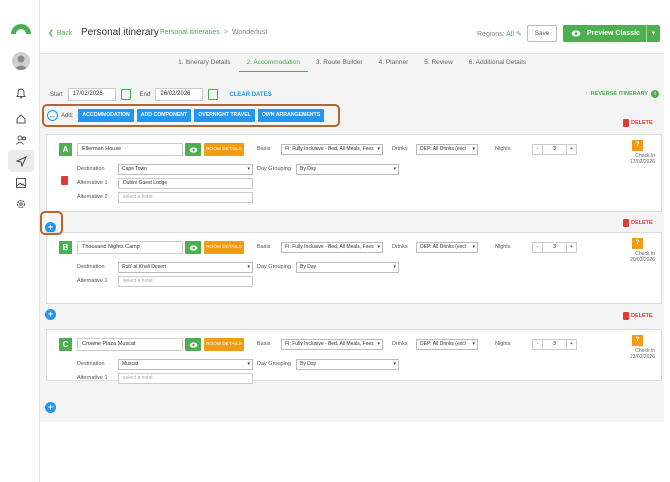  What do you see at coordinates (438, 65) in the screenshot?
I see `step-tab: 5. Review` at bounding box center [438, 65].